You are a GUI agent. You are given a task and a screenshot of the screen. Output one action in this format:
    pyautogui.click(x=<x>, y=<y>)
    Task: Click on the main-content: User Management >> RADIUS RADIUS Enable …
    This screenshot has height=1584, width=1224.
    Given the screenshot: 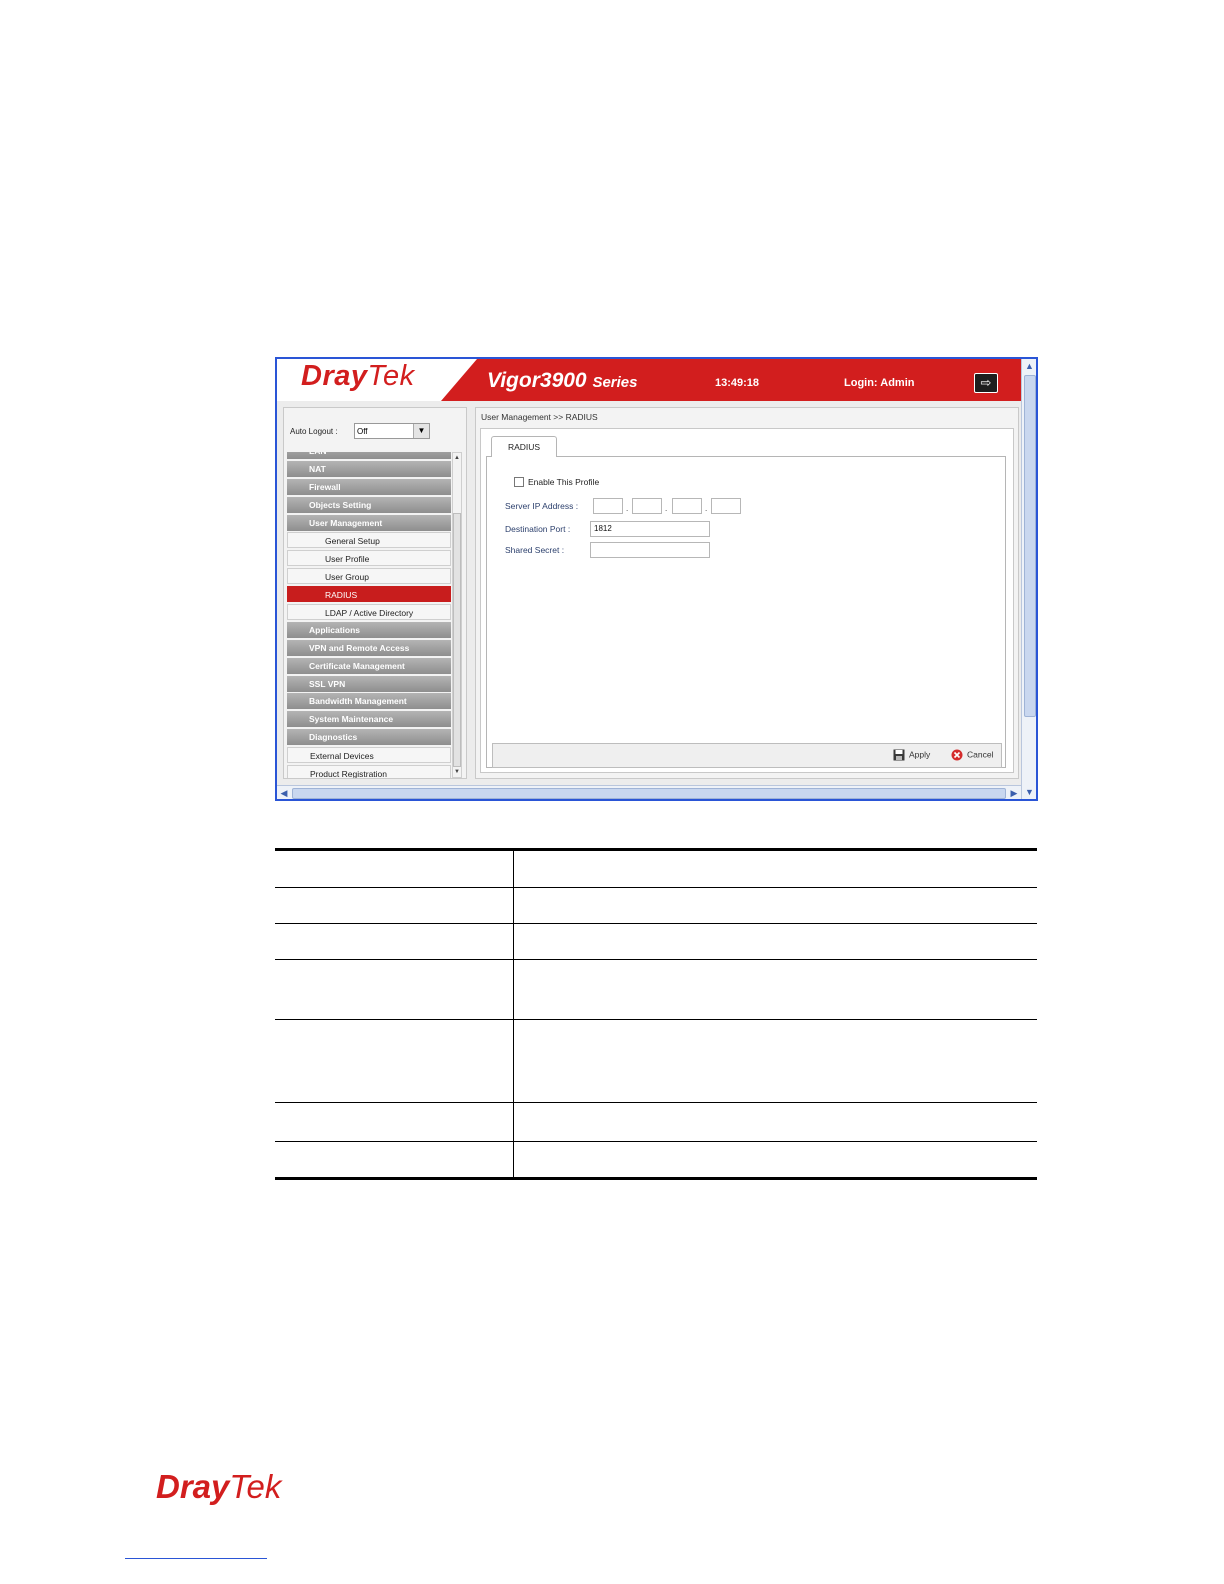 What is the action you would take?
    pyautogui.click(x=747, y=593)
    